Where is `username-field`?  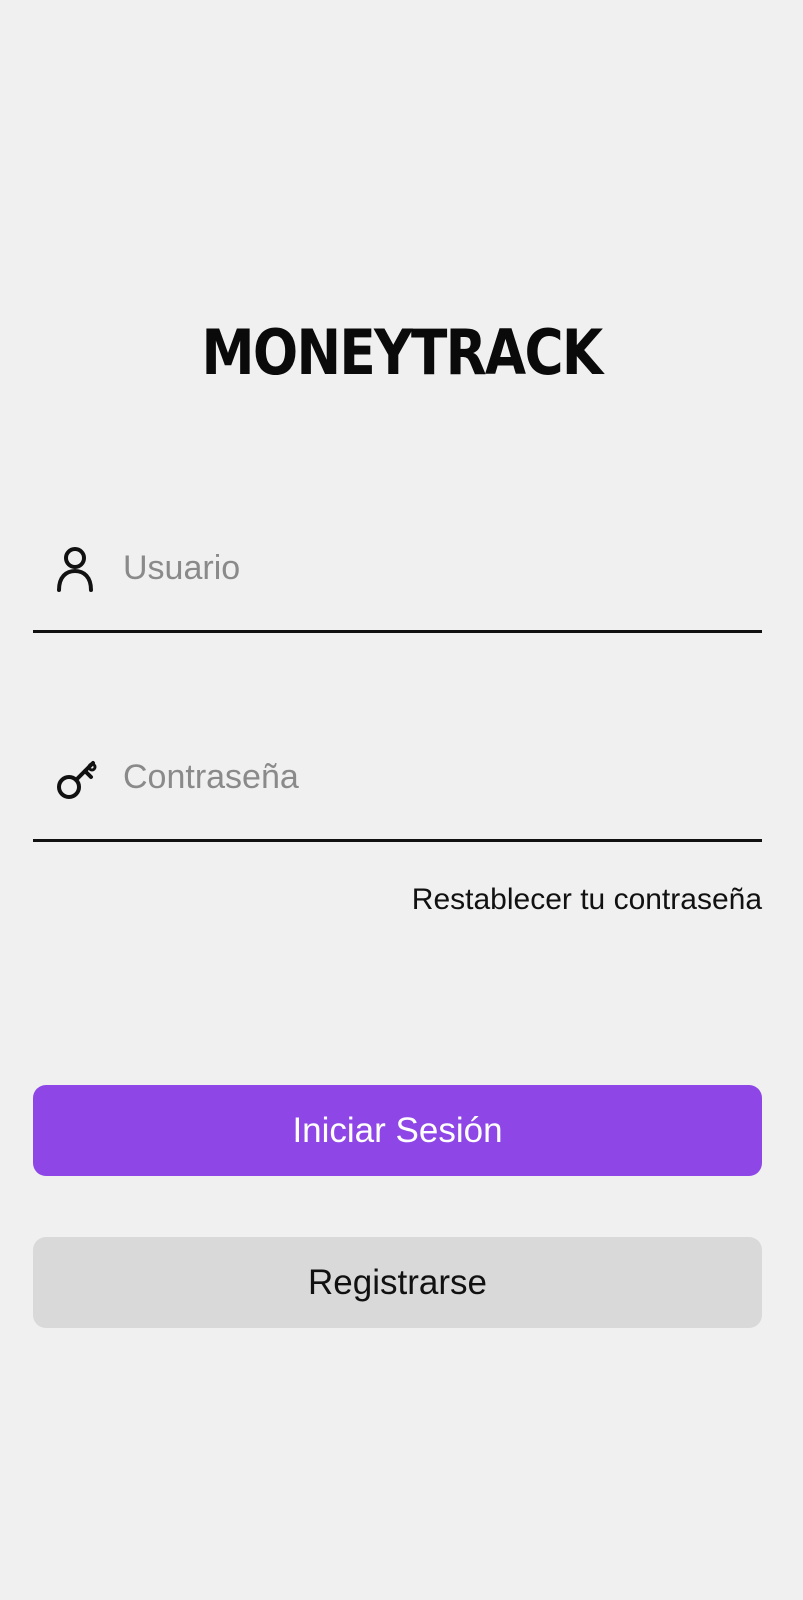 username-field is located at coordinates (397, 583).